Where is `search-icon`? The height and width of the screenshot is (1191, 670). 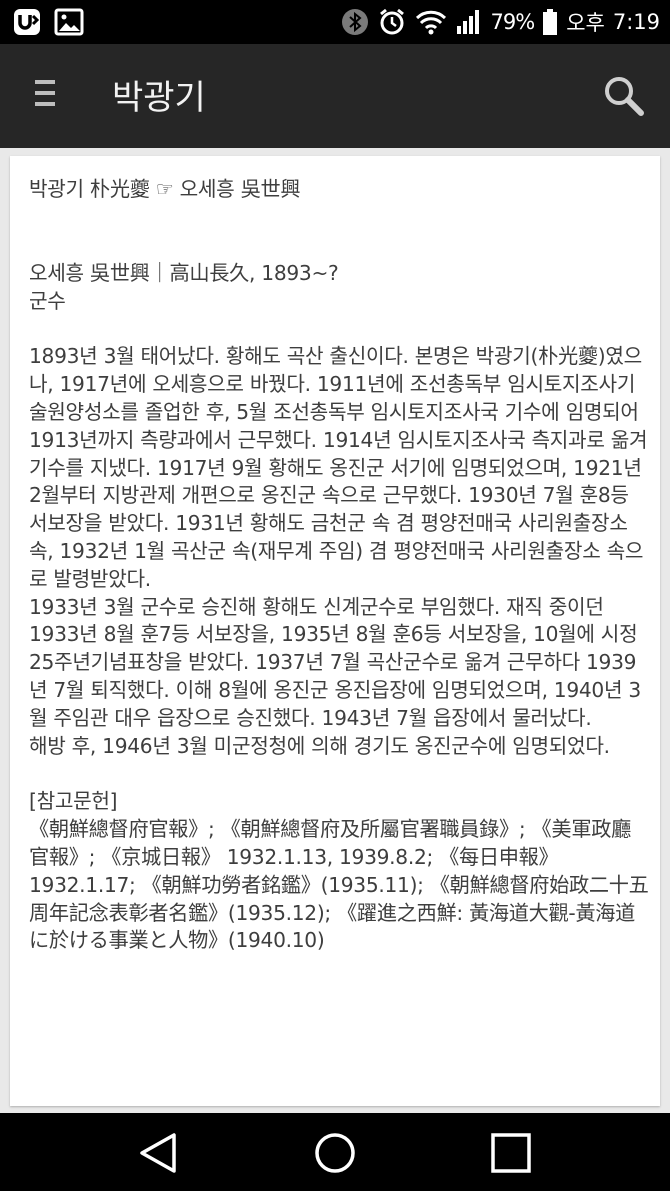 search-icon is located at coordinates (624, 96).